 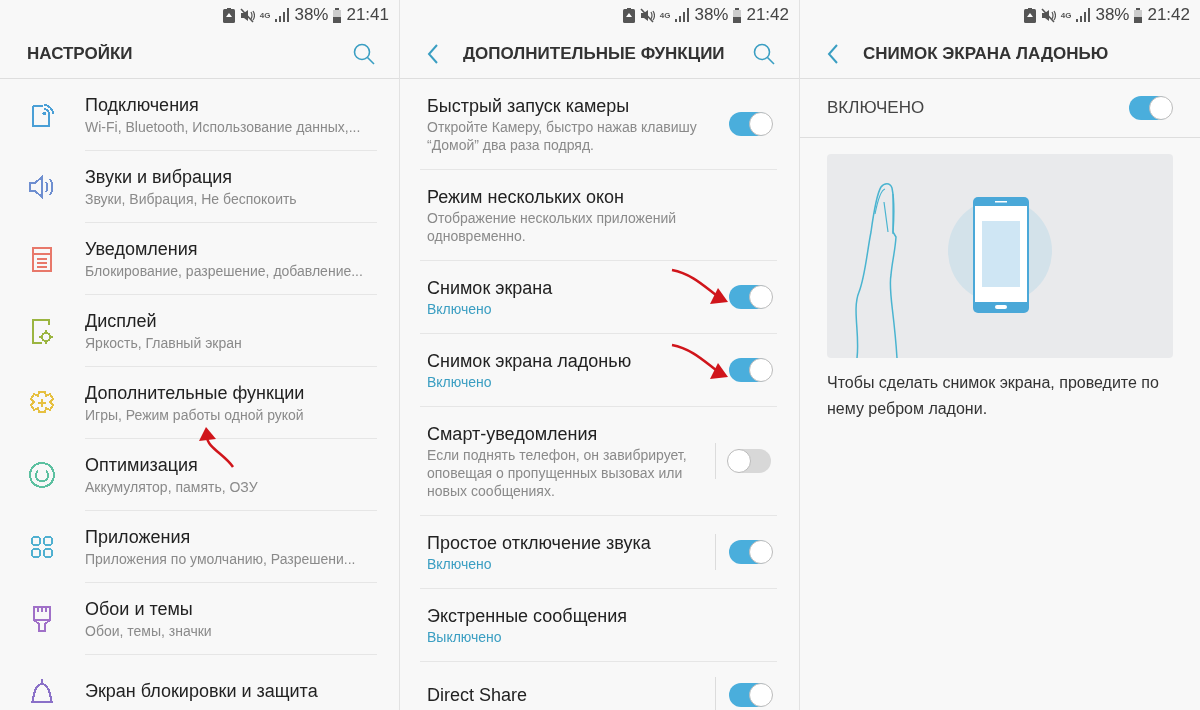 I want to click on menu-item-title: Оптимизация, so click(x=231, y=464).